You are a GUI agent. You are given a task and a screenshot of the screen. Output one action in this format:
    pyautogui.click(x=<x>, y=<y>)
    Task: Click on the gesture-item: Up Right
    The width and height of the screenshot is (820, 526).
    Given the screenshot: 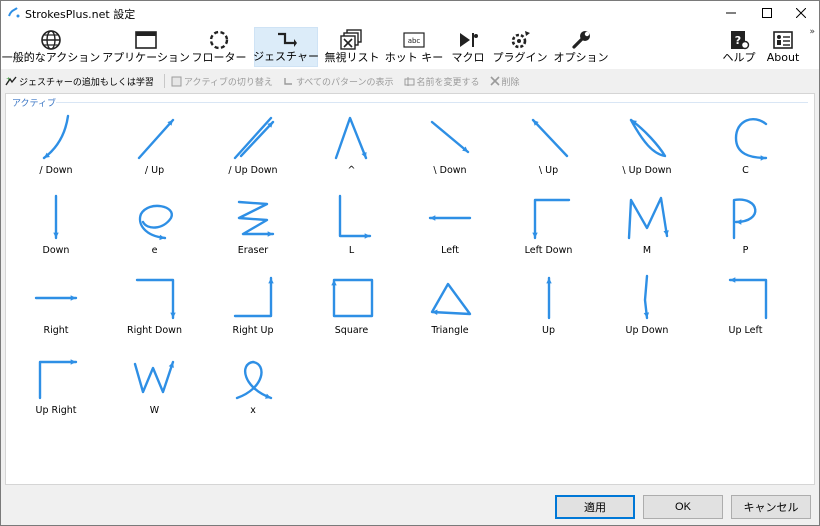 What is the action you would take?
    pyautogui.click(x=56, y=387)
    